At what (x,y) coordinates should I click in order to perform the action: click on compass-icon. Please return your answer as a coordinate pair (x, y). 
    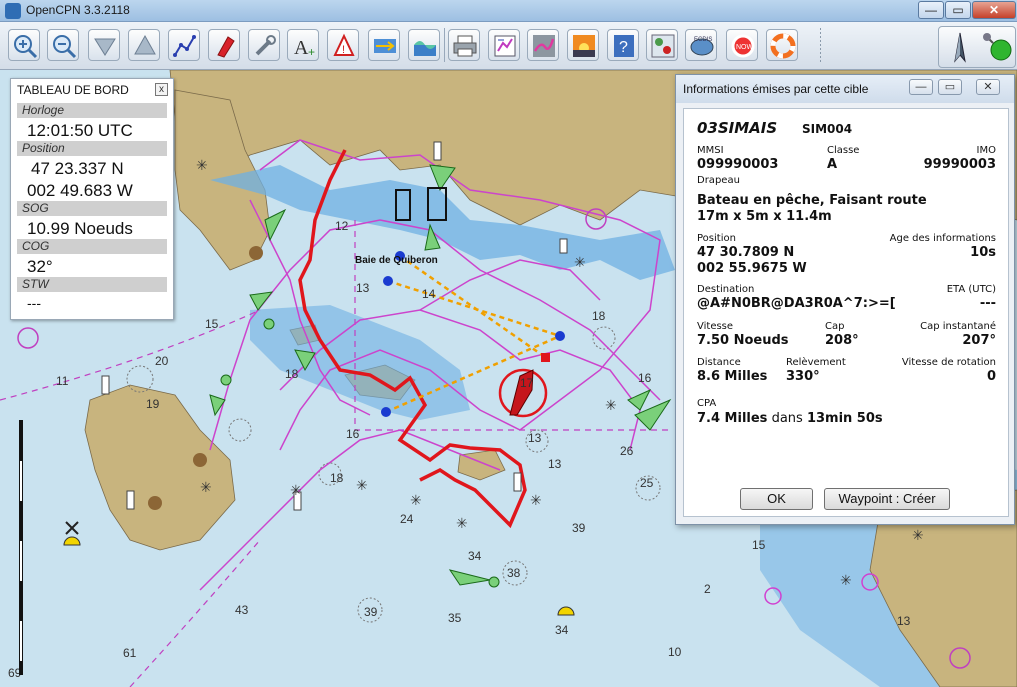
    Looking at the image, I should click on (960, 47).